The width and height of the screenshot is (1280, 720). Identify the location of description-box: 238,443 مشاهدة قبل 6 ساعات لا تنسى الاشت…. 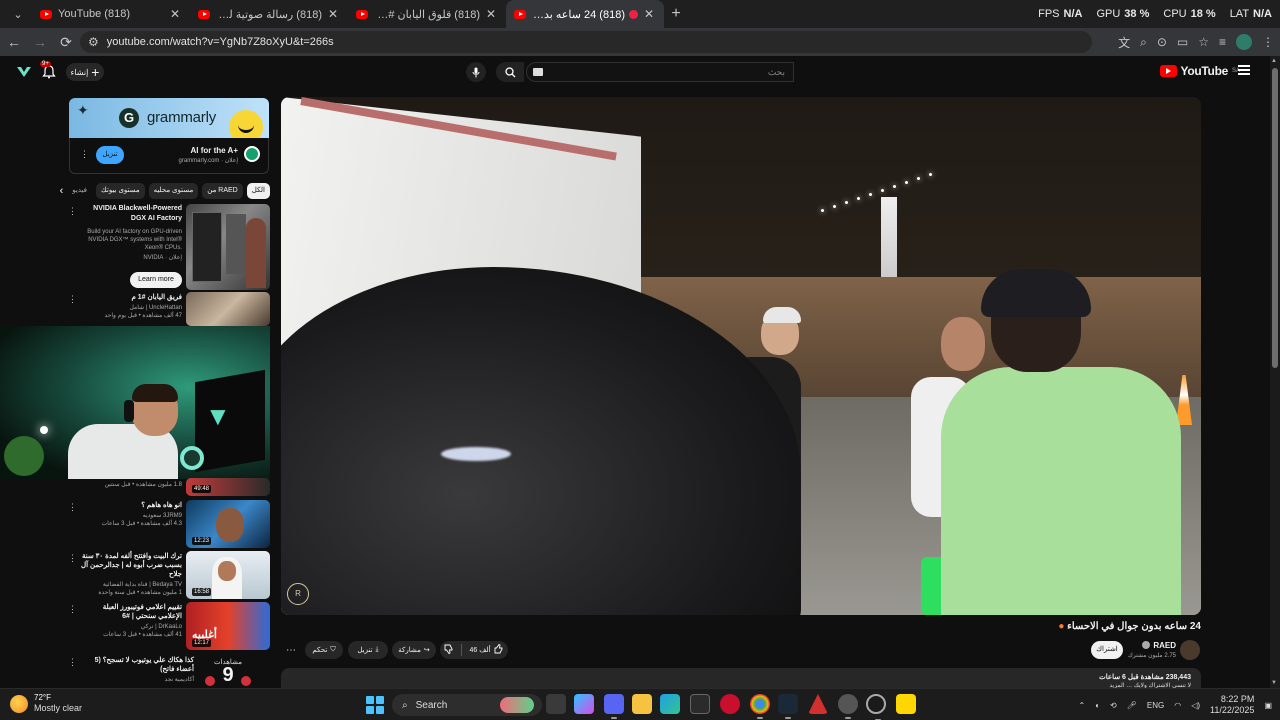
(741, 679).